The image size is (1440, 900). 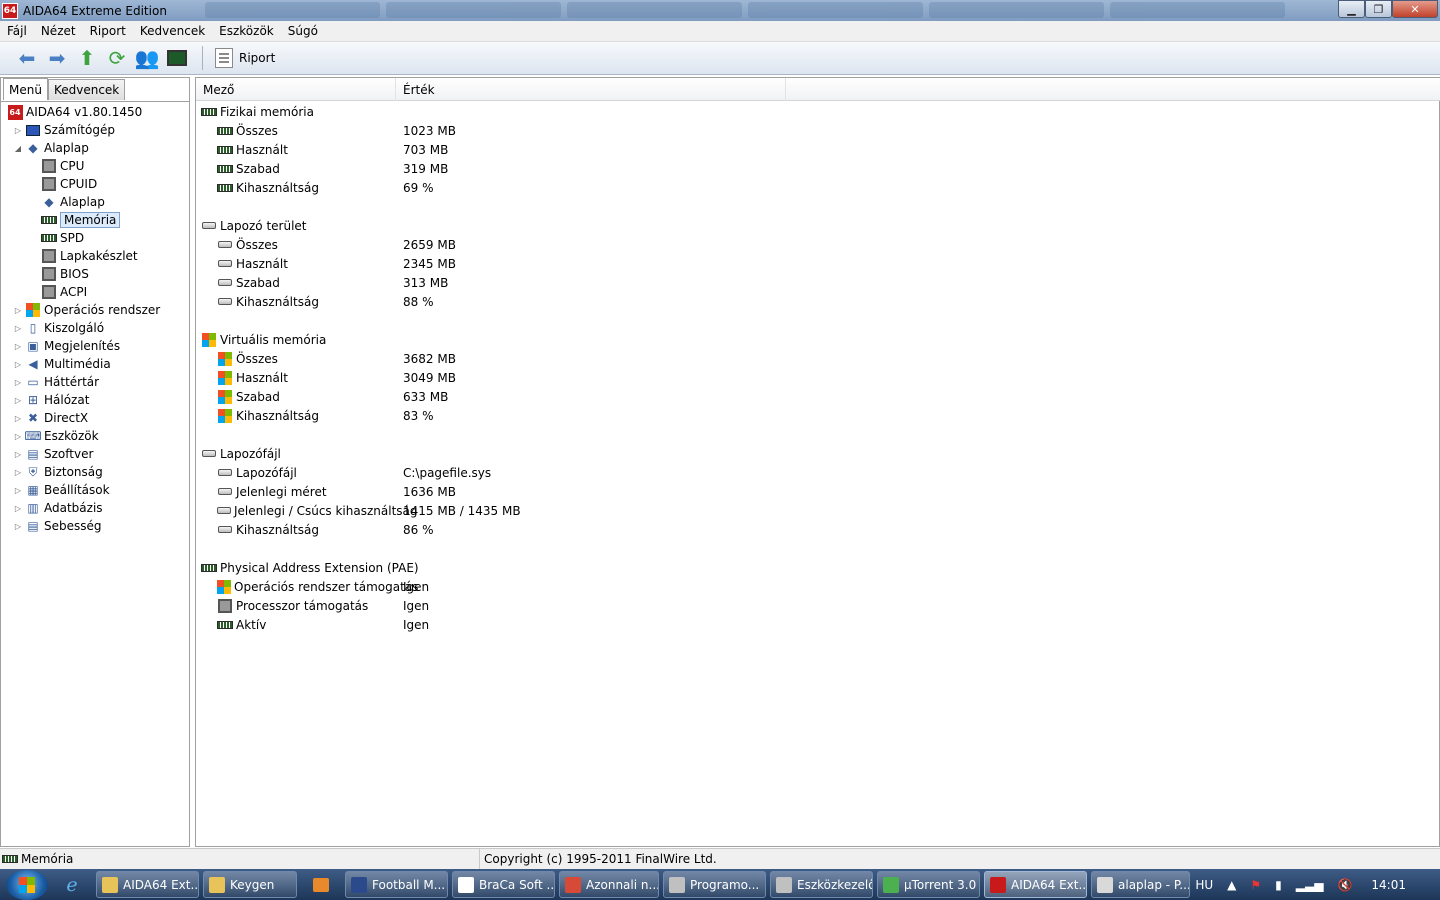 I want to click on detail-row: Processzor támogatás Igen, so click(x=818, y=605).